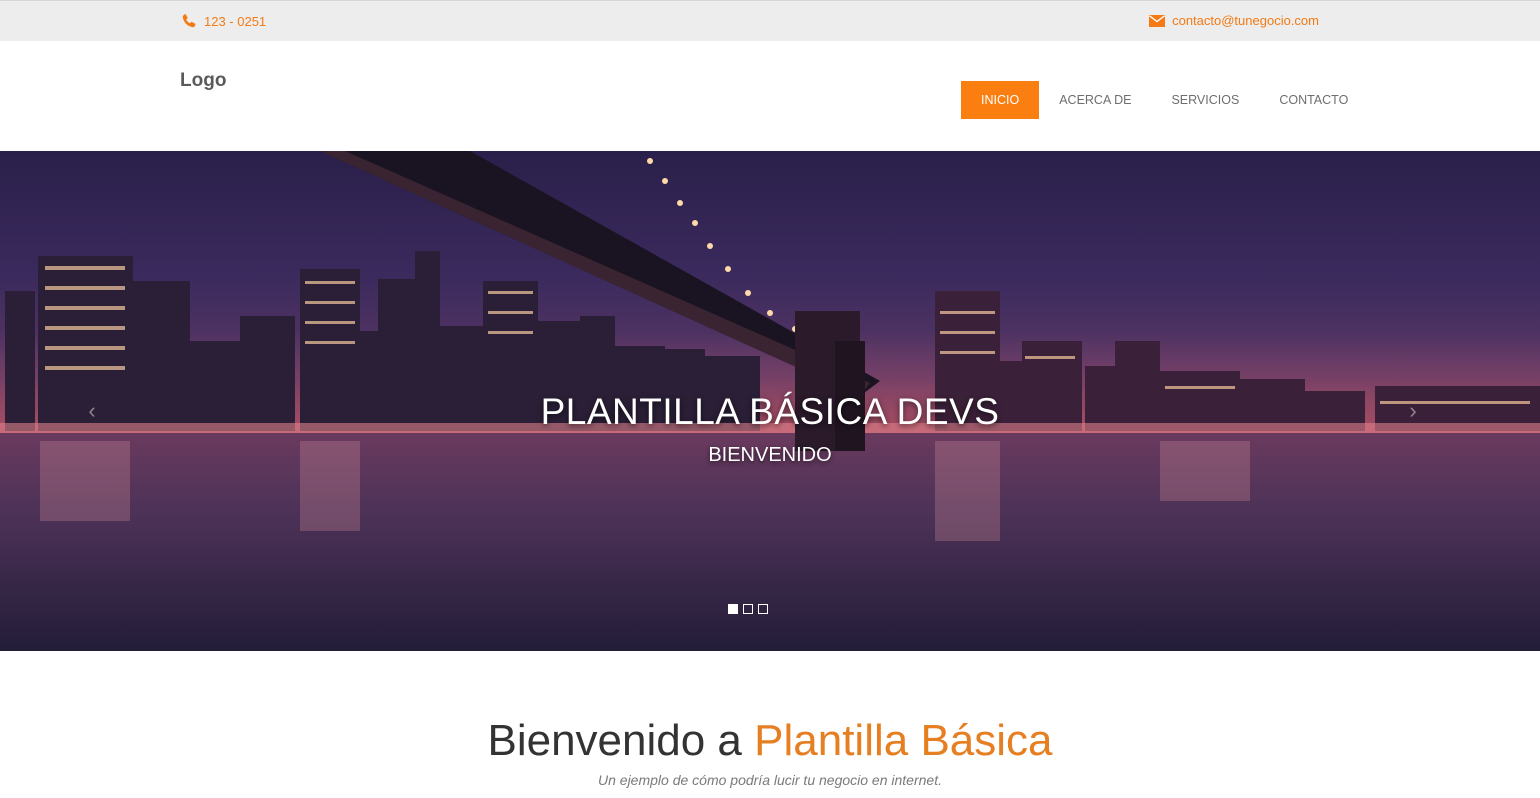 The image size is (1540, 798). I want to click on email-contact: contacto@tunegocio.com, so click(1234, 20).